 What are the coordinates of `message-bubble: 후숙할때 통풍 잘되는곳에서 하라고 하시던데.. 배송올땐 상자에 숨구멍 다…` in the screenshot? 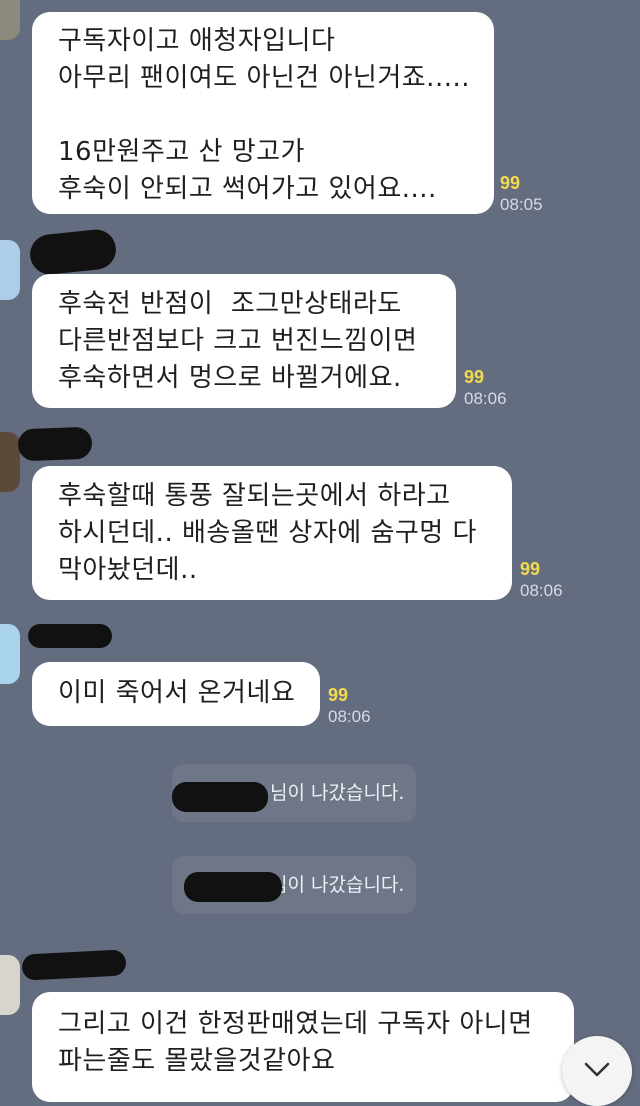 It's located at (272, 533).